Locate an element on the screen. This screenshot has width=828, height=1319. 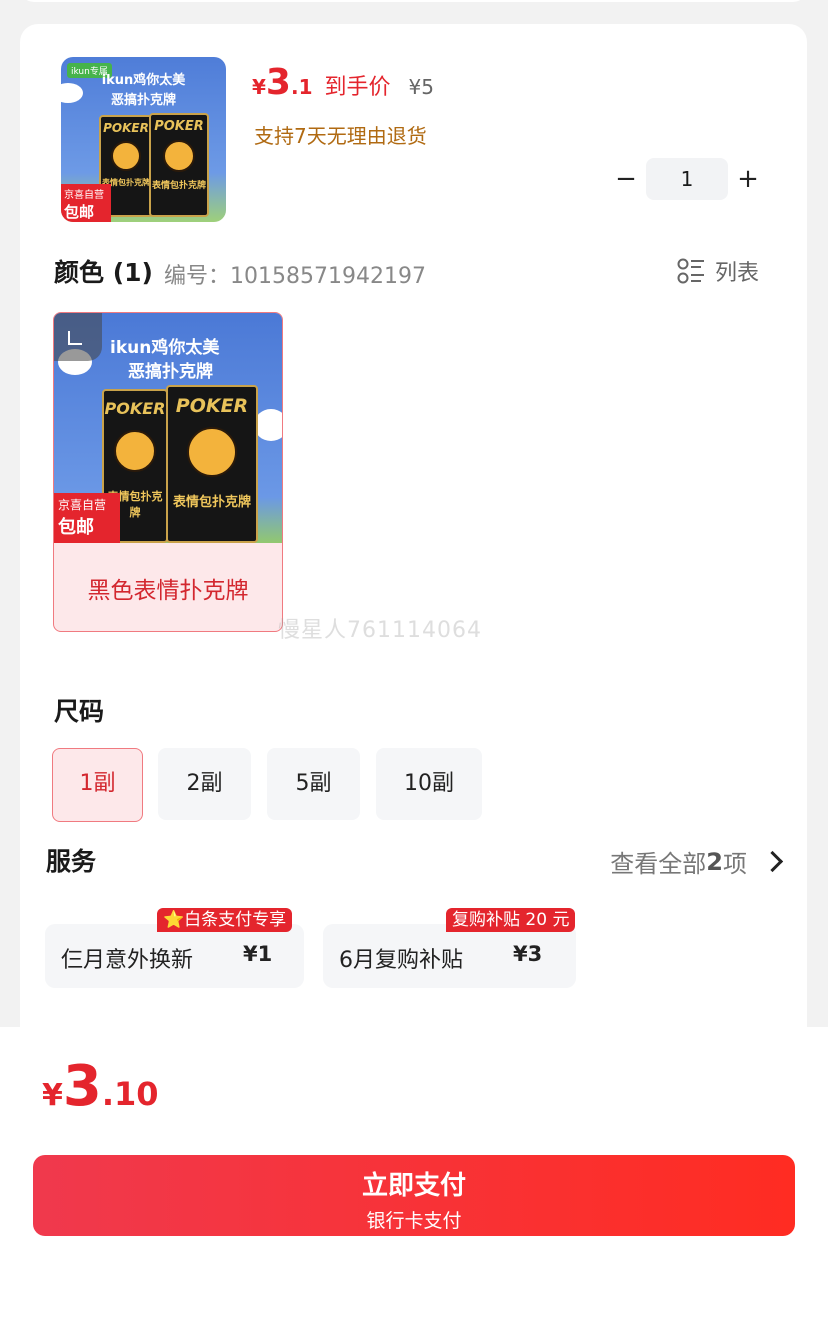
quantity-value: 1 is located at coordinates (687, 179).